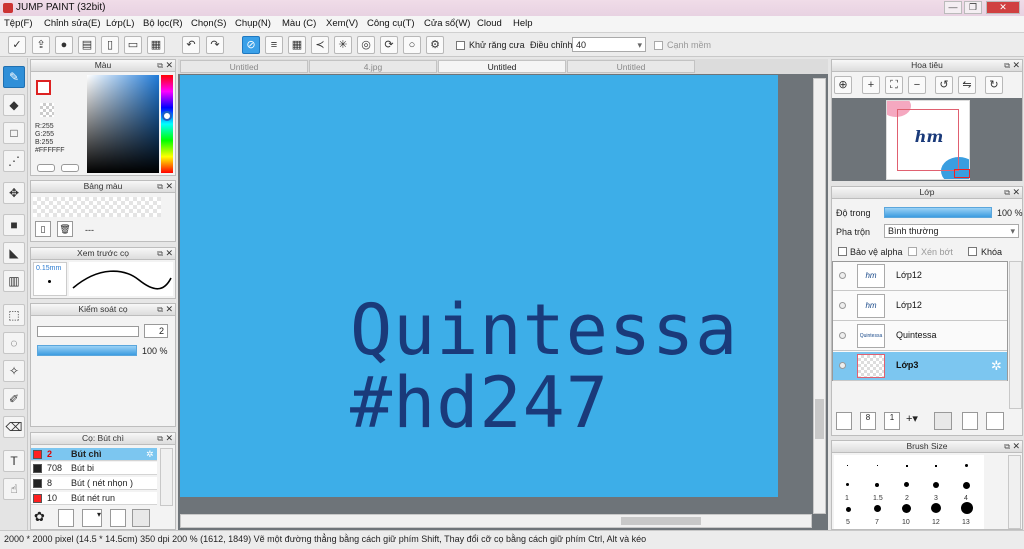 Image resolution: width=1024 pixels, height=549 pixels. I want to click on close-button: ✕, so click(1003, 7).